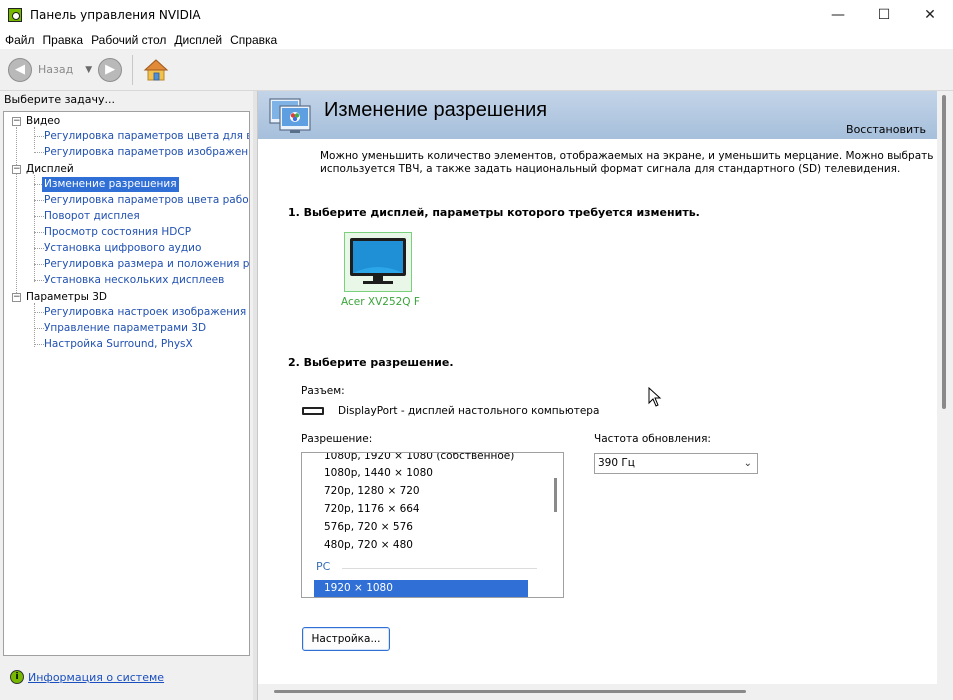 The height and width of the screenshot is (700, 953). I want to click on window-controls: — ☐ ✕, so click(884, 15).